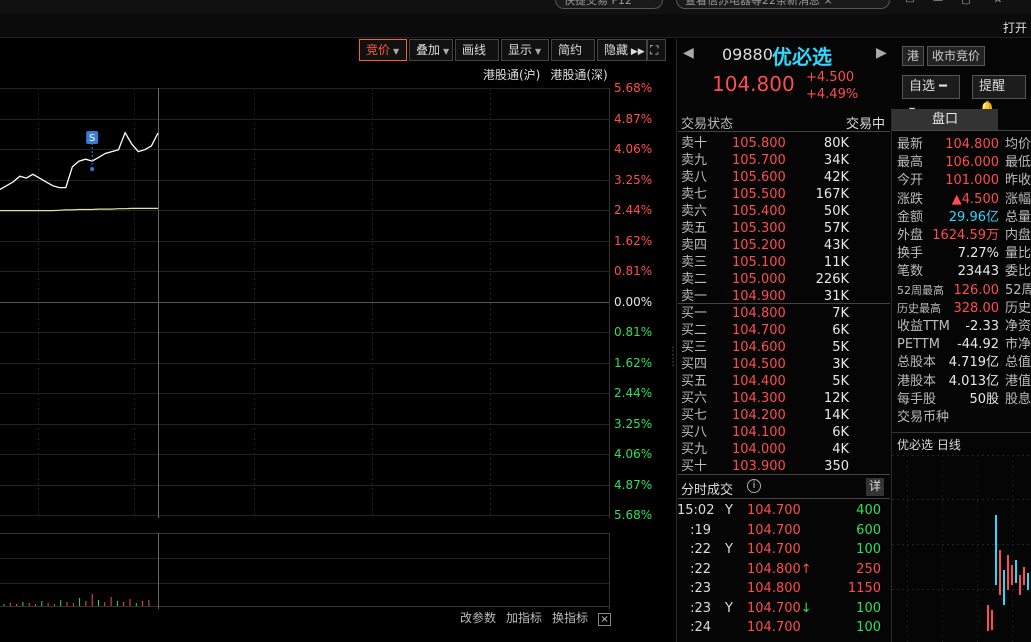 This screenshot has height=642, width=1031. Describe the element at coordinates (938, 3) in the screenshot. I see `window-minimize-icon: —` at that location.